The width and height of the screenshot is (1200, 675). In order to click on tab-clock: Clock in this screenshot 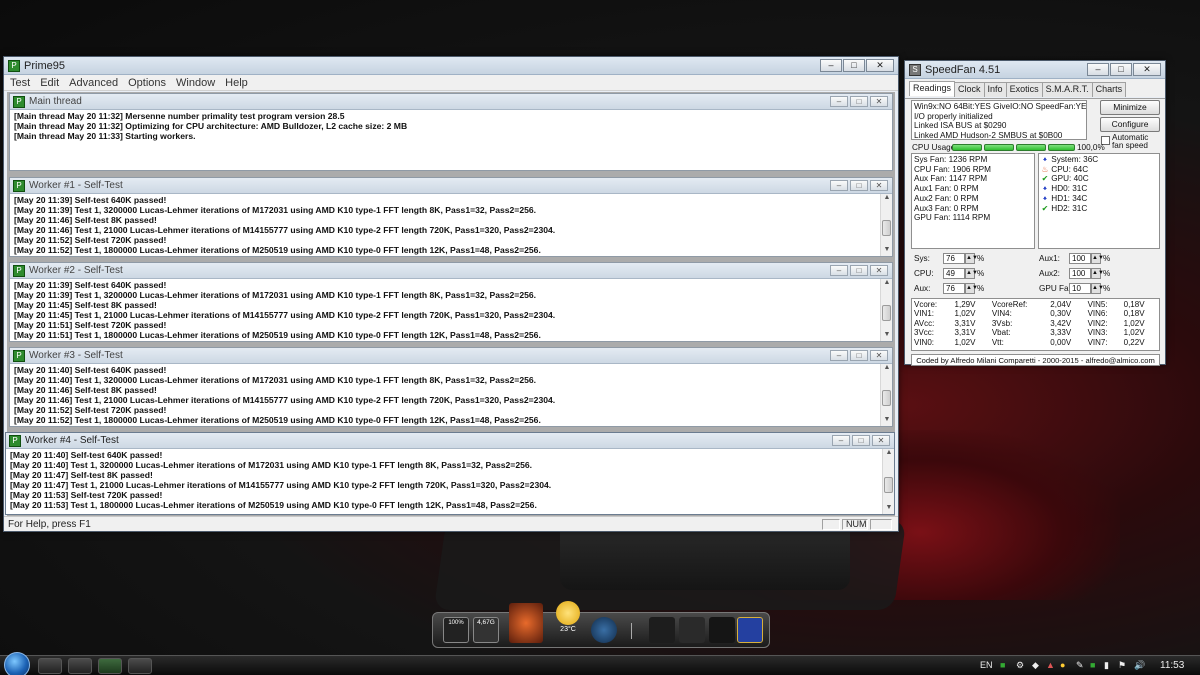, I will do `click(969, 89)`.